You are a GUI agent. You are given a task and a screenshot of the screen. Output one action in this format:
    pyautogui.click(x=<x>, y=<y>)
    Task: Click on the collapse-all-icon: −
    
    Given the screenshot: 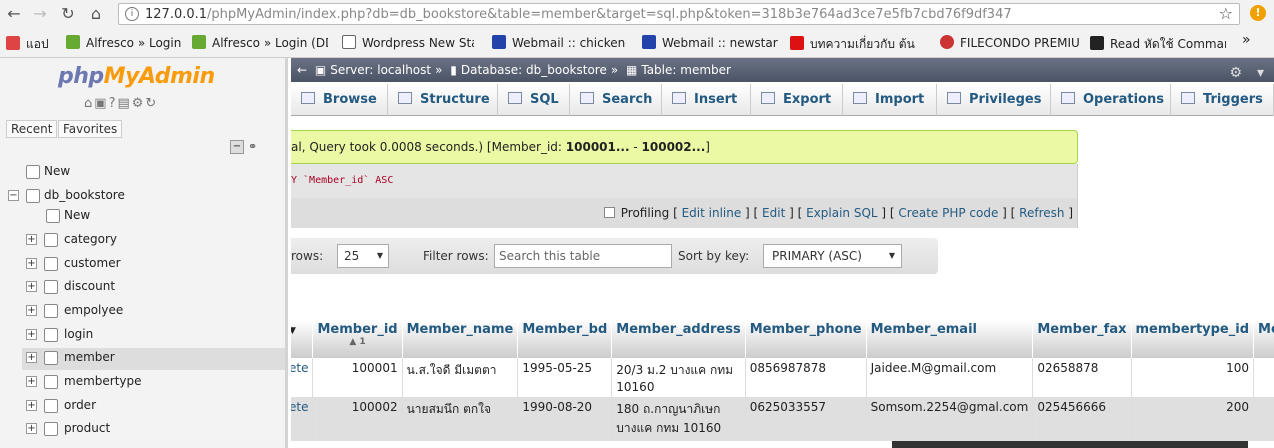 What is the action you would take?
    pyautogui.click(x=237, y=147)
    